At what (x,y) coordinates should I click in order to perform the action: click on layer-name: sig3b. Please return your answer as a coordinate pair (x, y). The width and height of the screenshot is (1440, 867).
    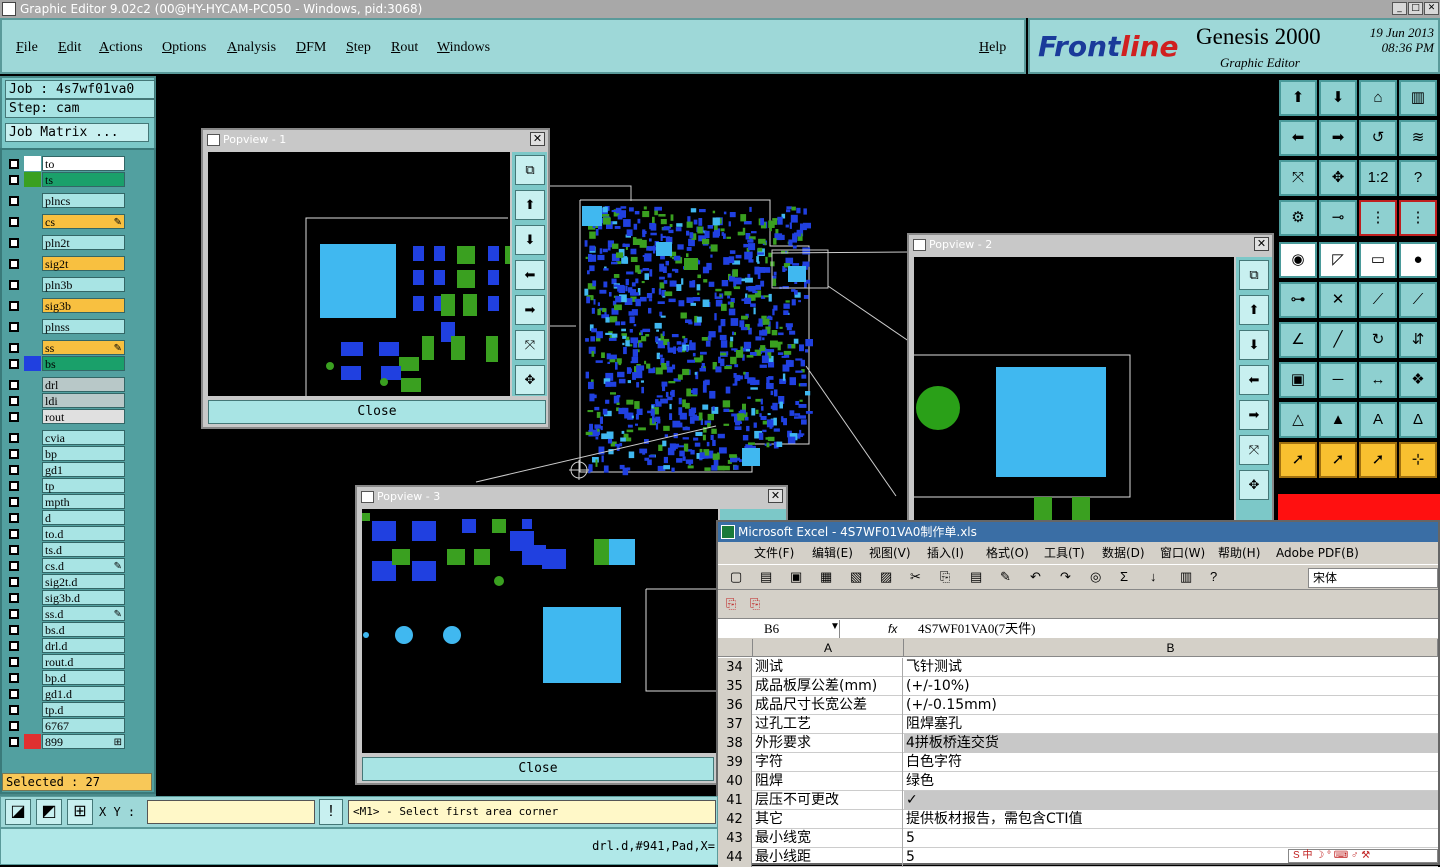
    Looking at the image, I should click on (83, 305).